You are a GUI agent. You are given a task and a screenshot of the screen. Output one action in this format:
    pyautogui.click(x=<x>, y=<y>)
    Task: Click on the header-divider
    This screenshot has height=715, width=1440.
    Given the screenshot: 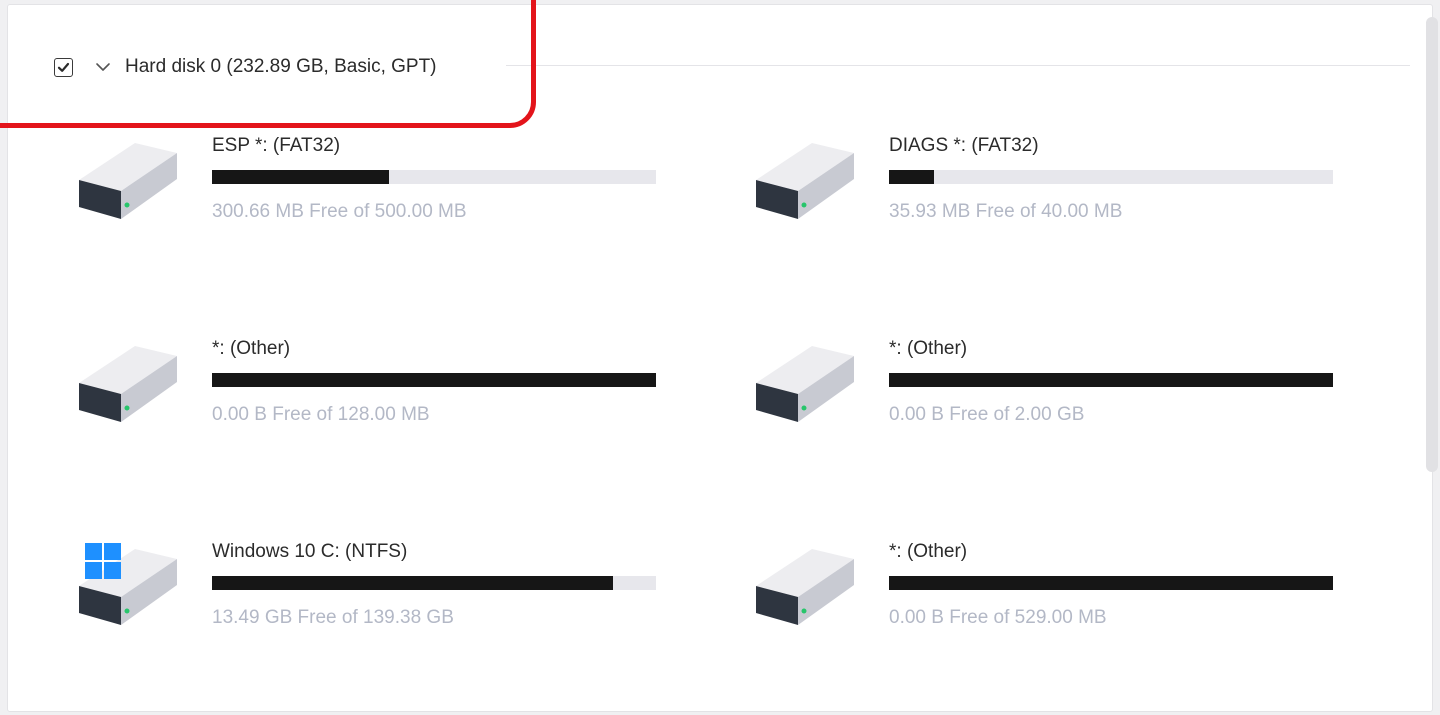 What is the action you would take?
    pyautogui.click(x=958, y=65)
    